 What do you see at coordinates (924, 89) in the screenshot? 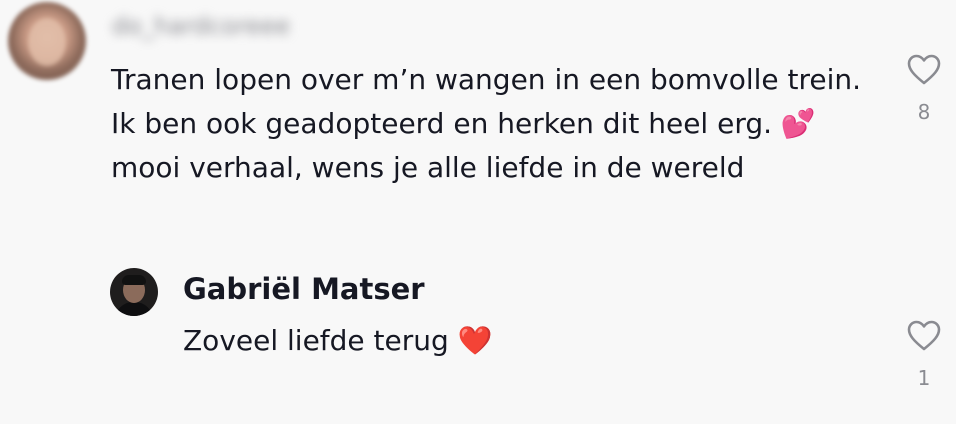
I see `comment-like-group: 8` at bounding box center [924, 89].